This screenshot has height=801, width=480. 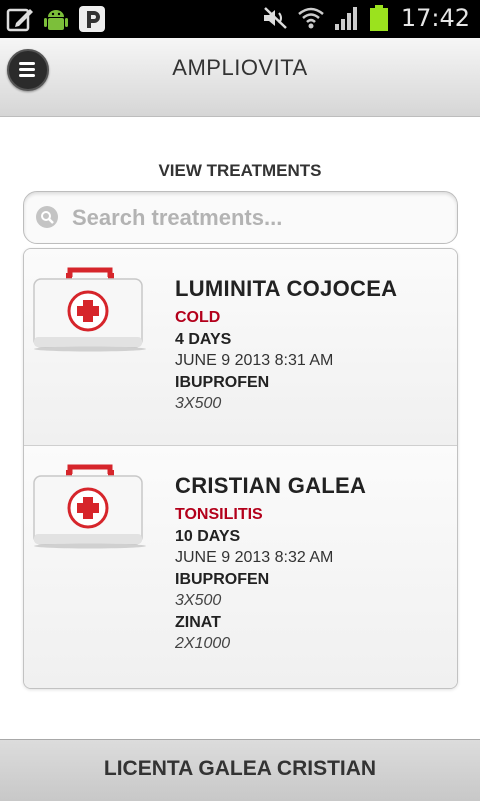 I want to click on footer-text: LICENTA GALEA CRISTIAN, so click(x=240, y=768).